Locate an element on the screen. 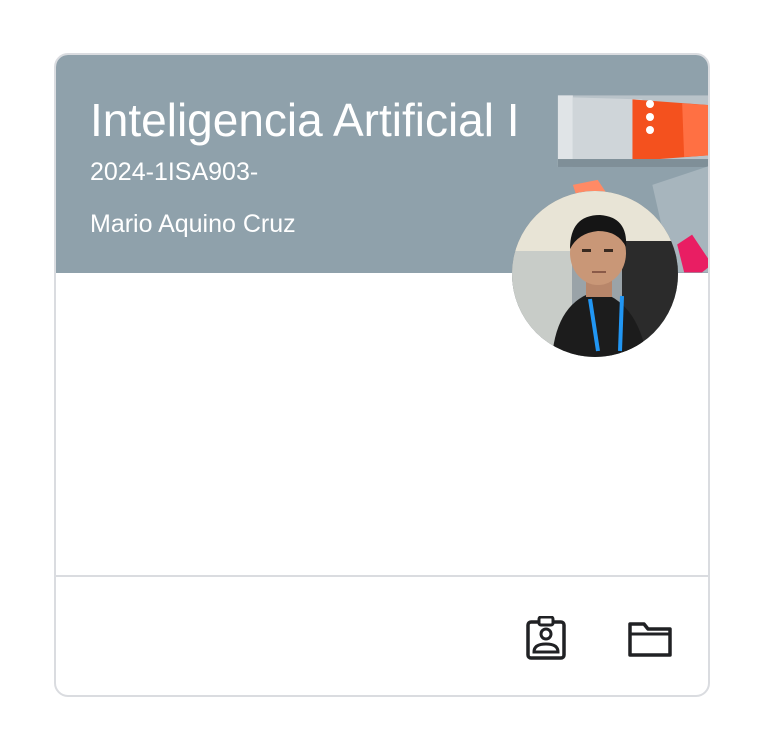 The image size is (760, 747). assignment-ind-icon is located at coordinates (546, 638).